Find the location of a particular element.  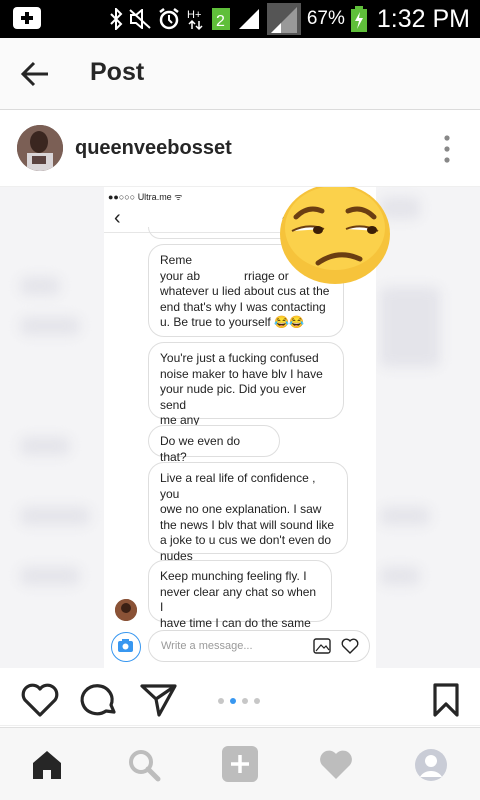

more-vertical-icon is located at coordinates (447, 149).